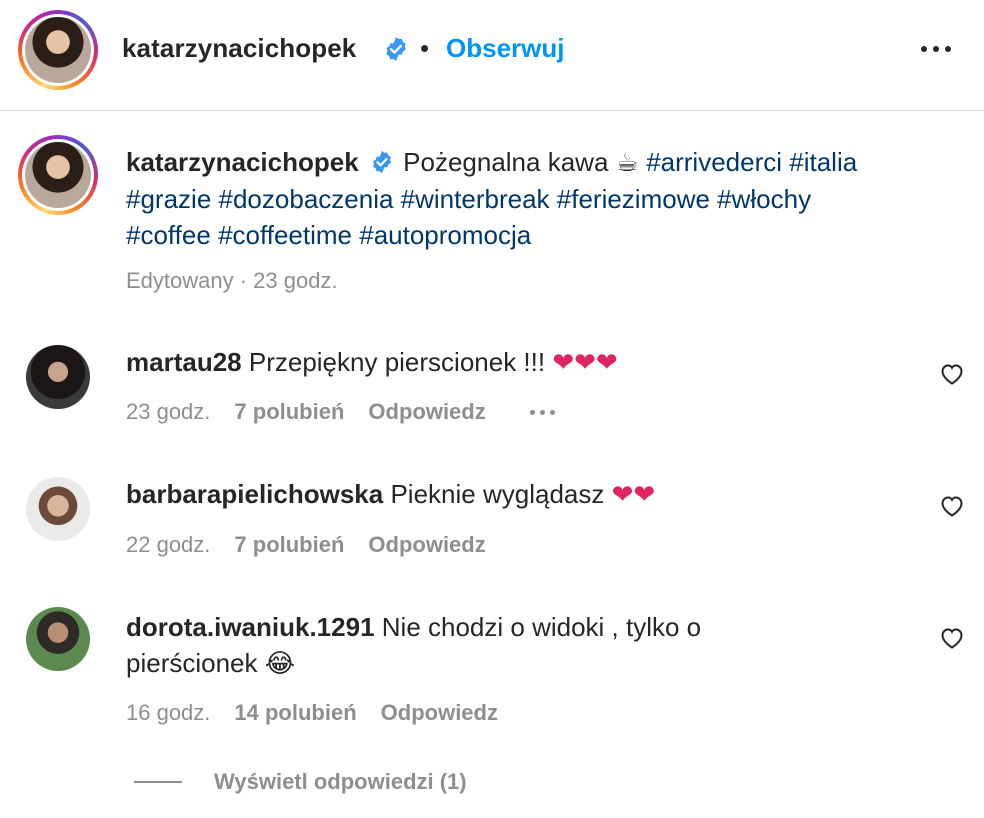 The width and height of the screenshot is (984, 818). Describe the element at coordinates (936, 49) in the screenshot. I see `more-options-icon` at that location.